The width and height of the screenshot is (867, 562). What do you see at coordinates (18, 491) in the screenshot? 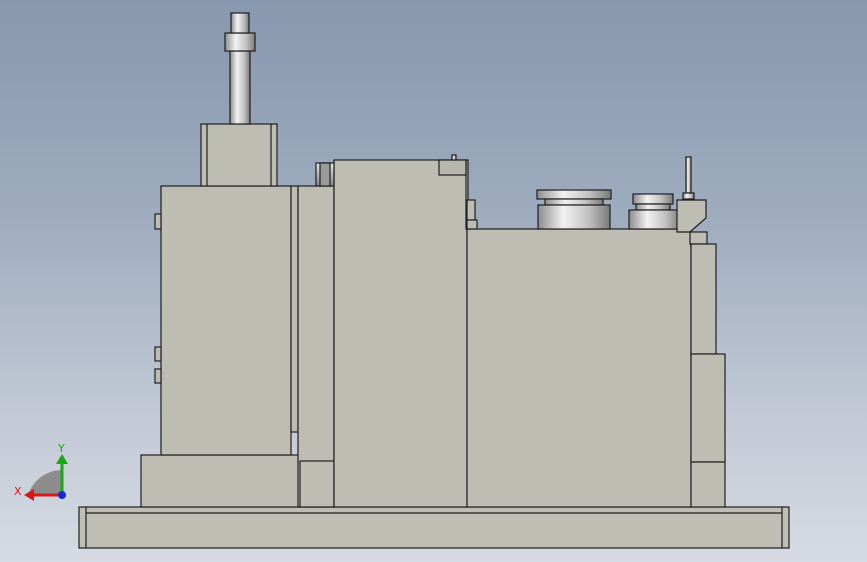
I see `x-axis-label: X` at bounding box center [18, 491].